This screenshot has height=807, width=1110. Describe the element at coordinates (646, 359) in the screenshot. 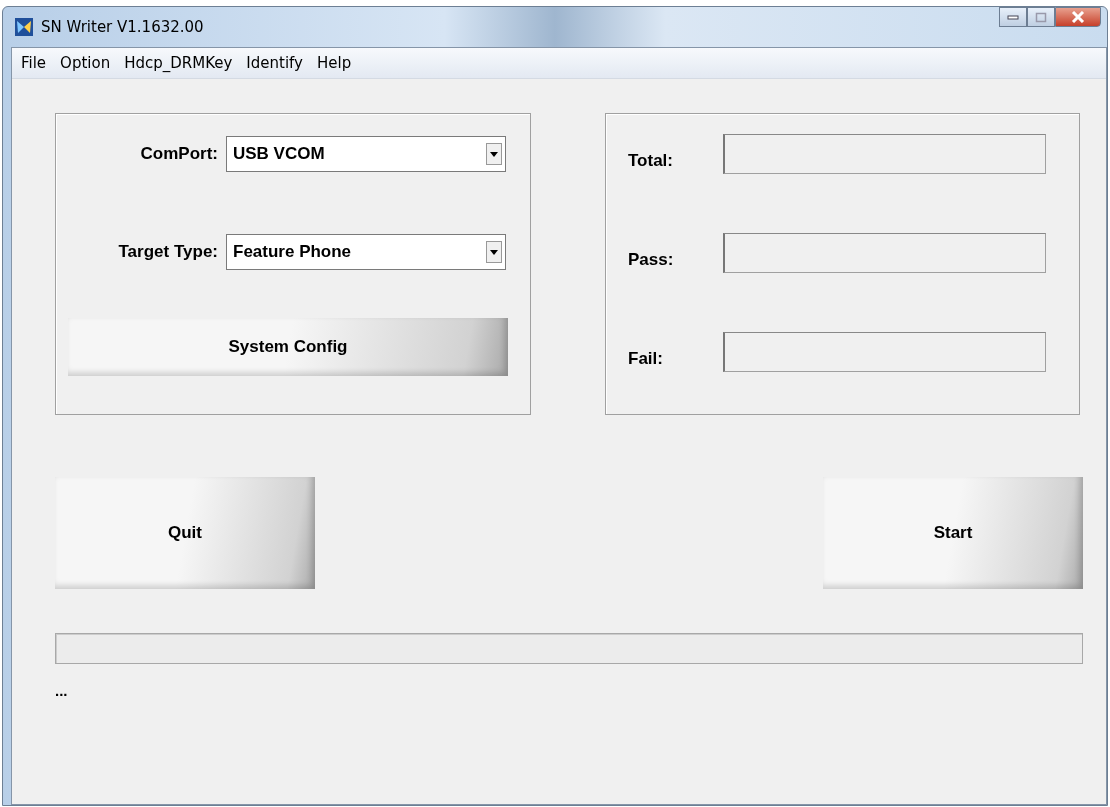

I see `counter-label: Fail:` at that location.